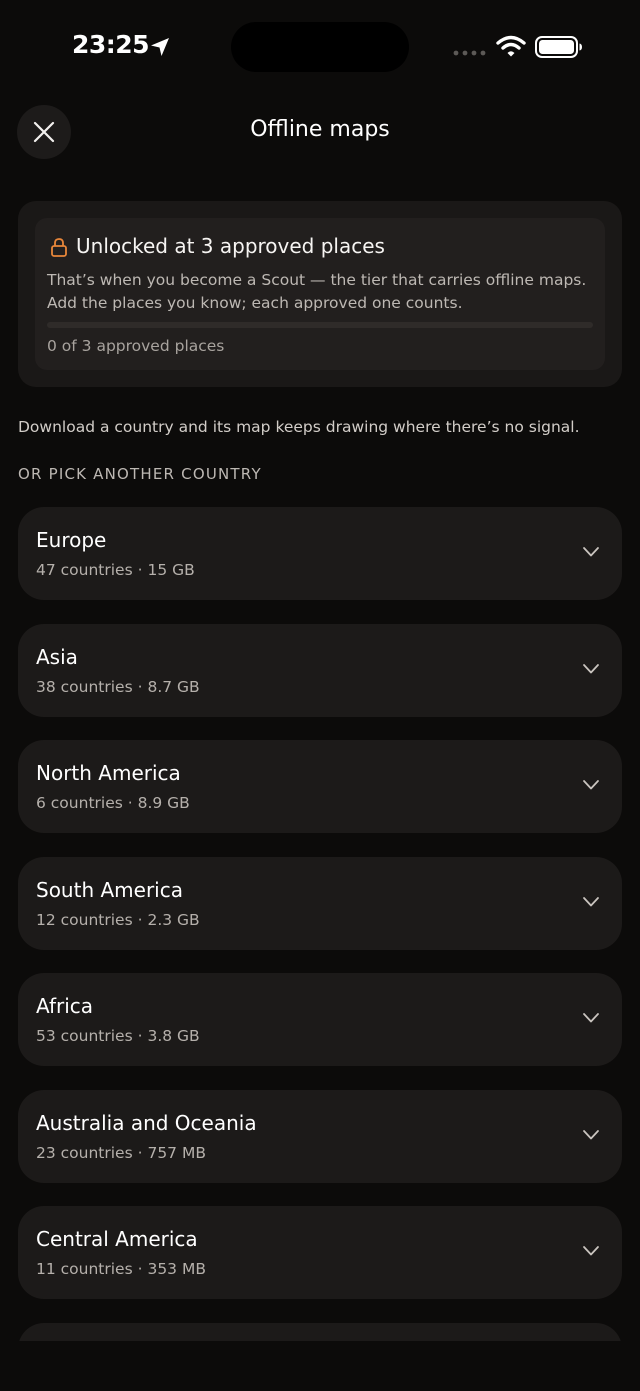 The width and height of the screenshot is (640, 1391). I want to click on region-item-africa: Africa 53 countries · 3.8 GB, so click(320, 1019).